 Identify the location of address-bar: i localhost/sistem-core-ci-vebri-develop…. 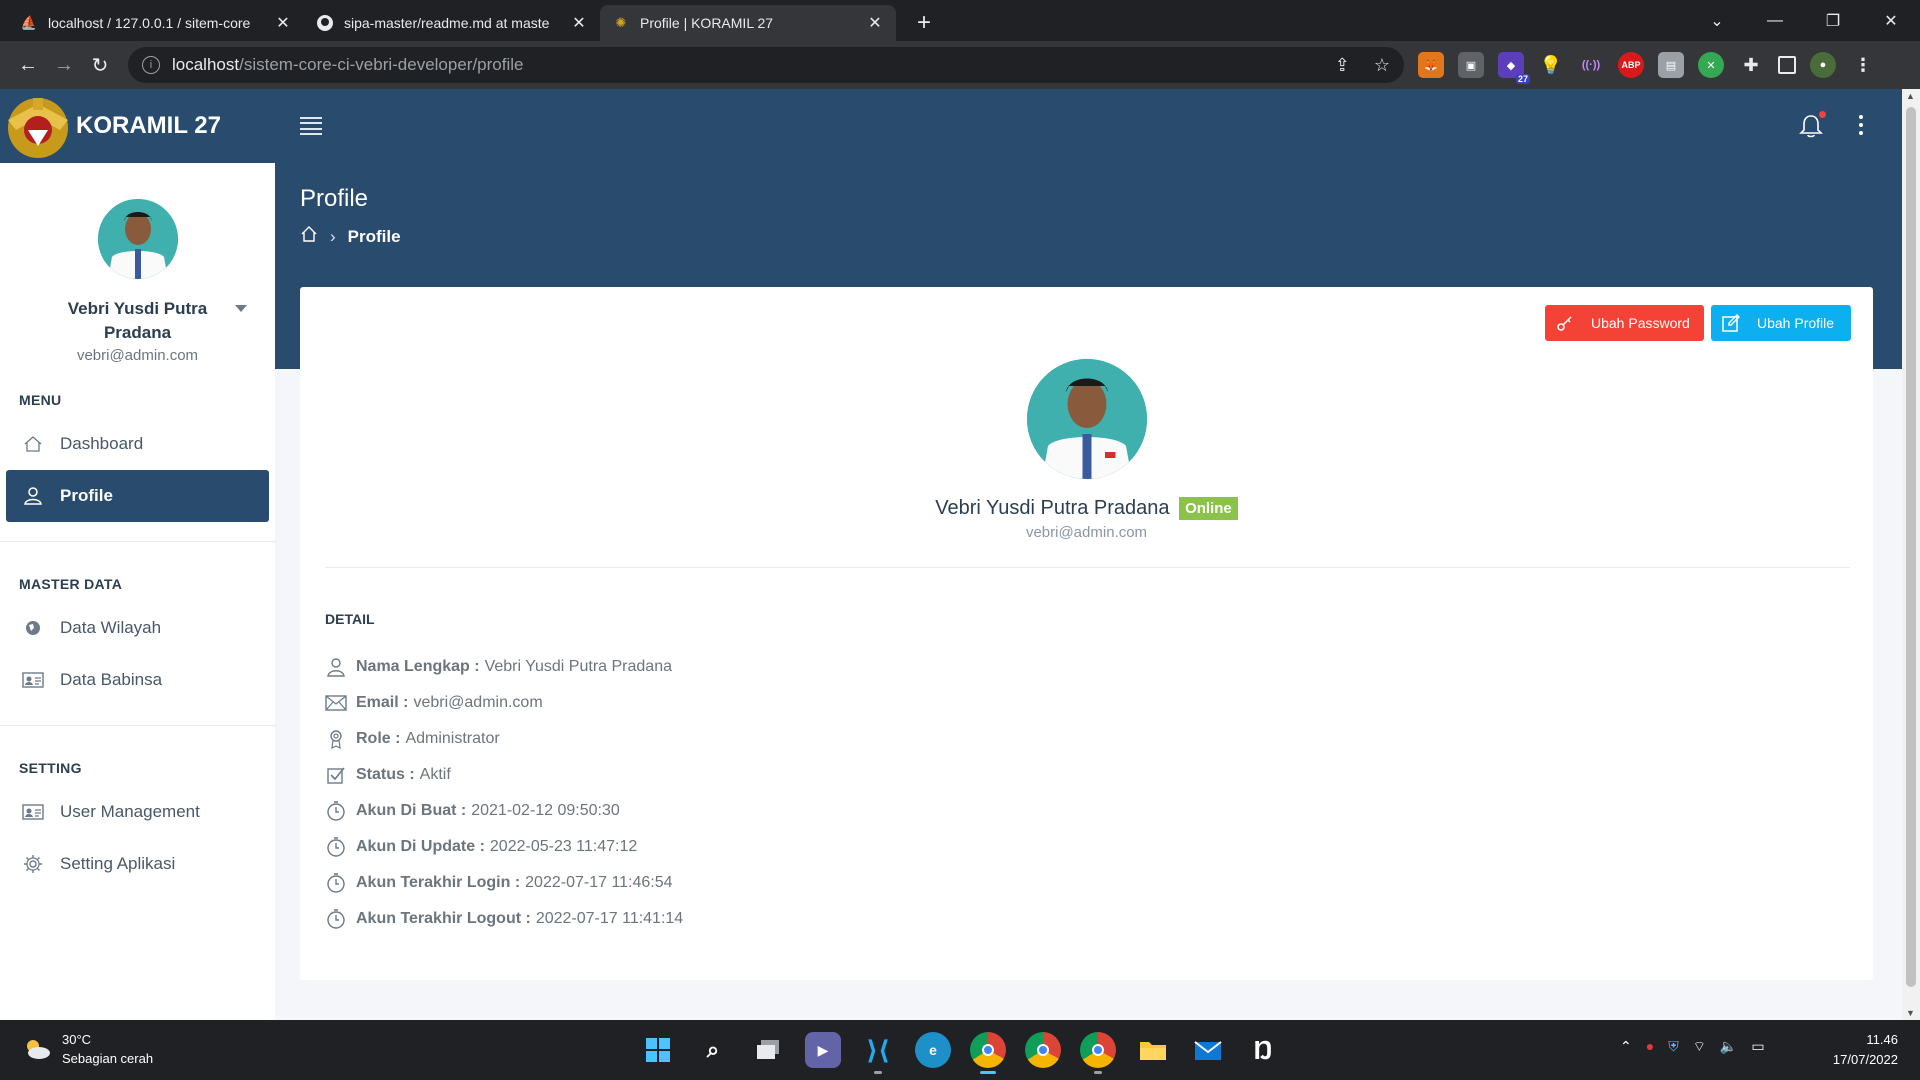
(766, 65).